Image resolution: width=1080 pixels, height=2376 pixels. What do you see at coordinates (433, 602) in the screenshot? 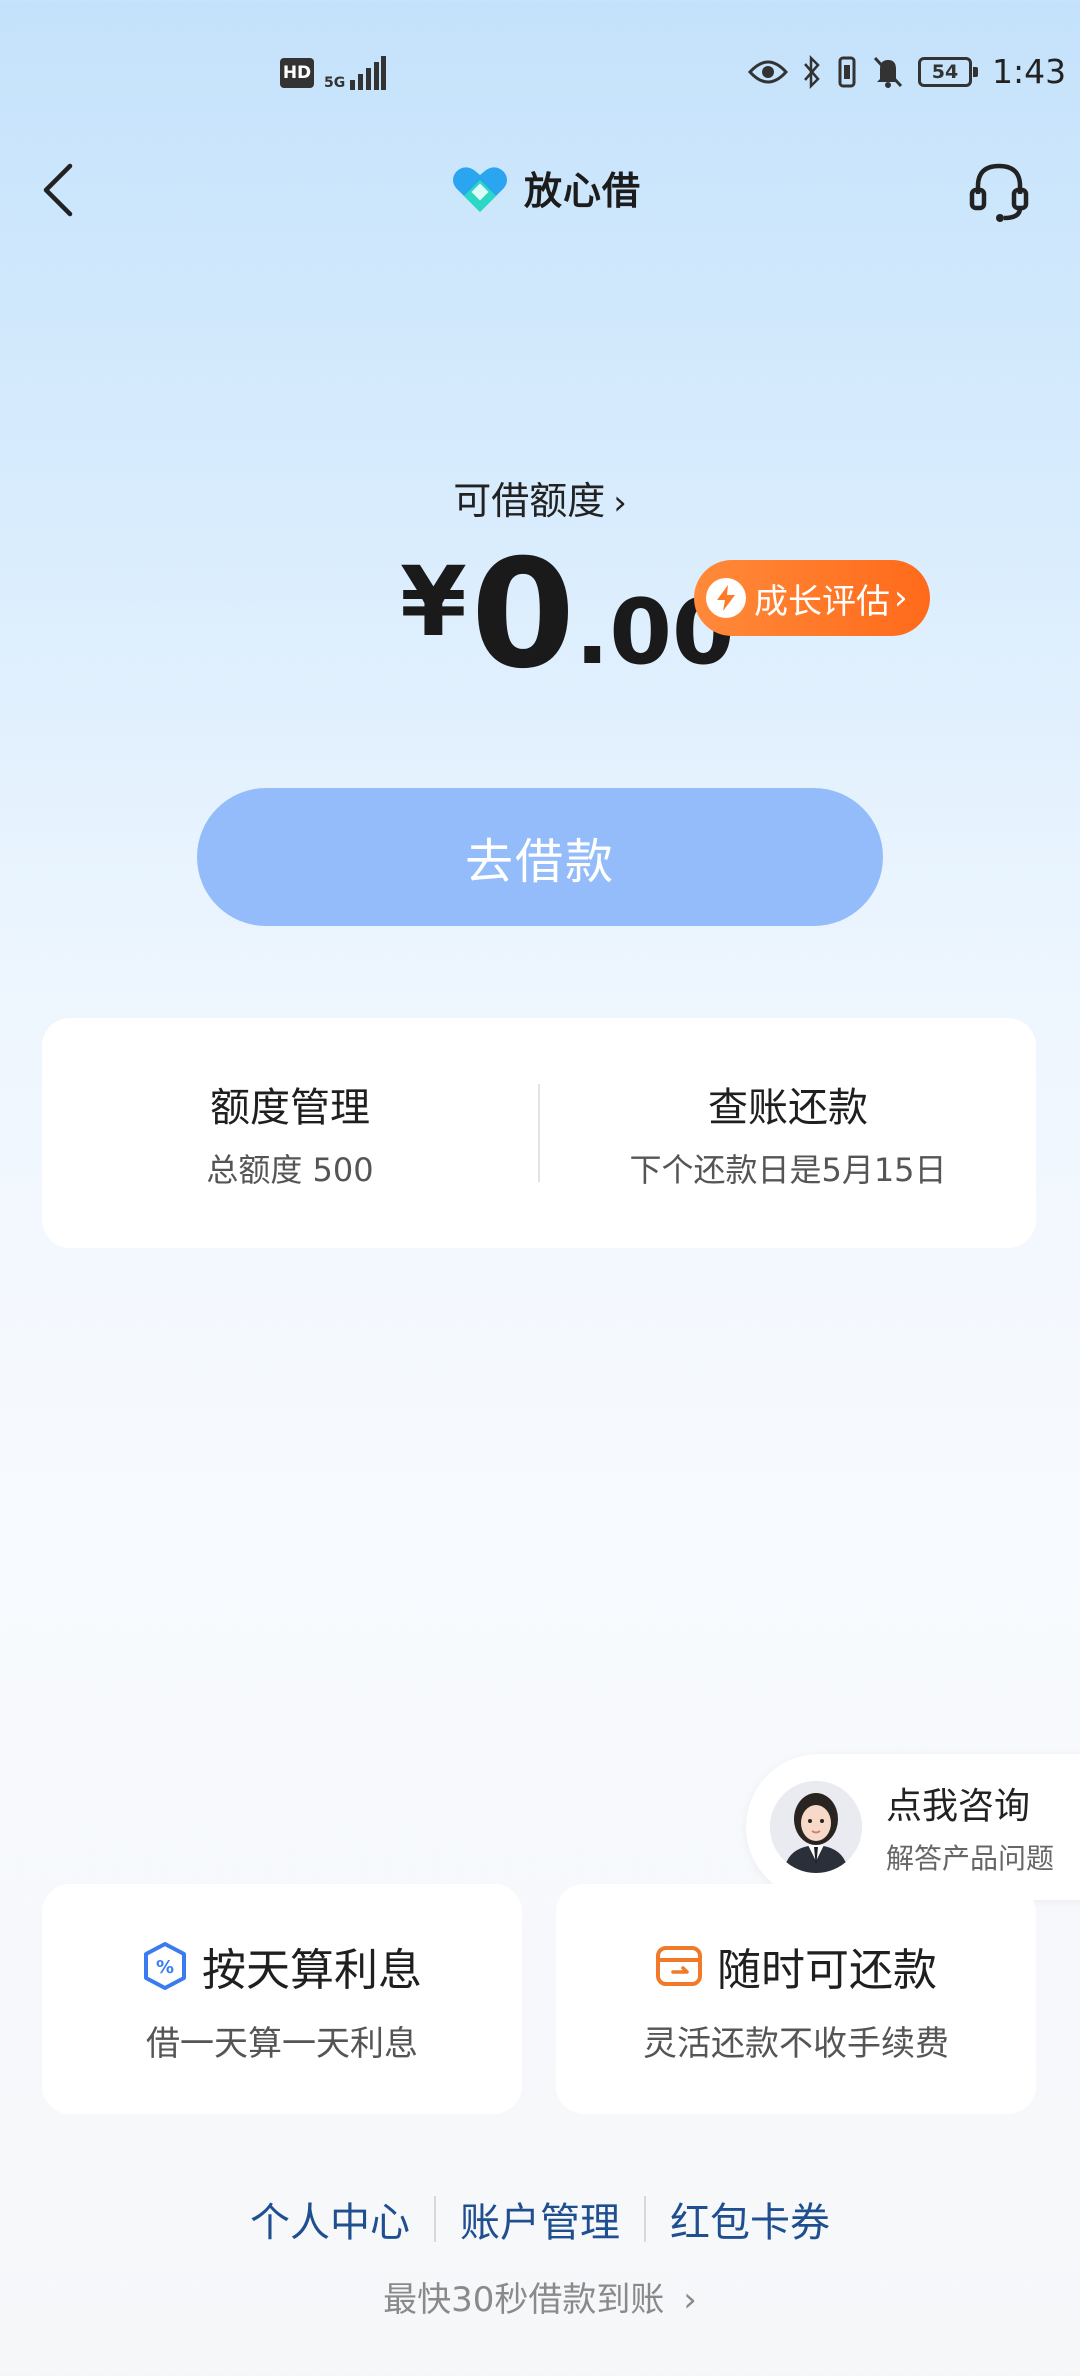
I see `currency-symbol: ¥` at bounding box center [433, 602].